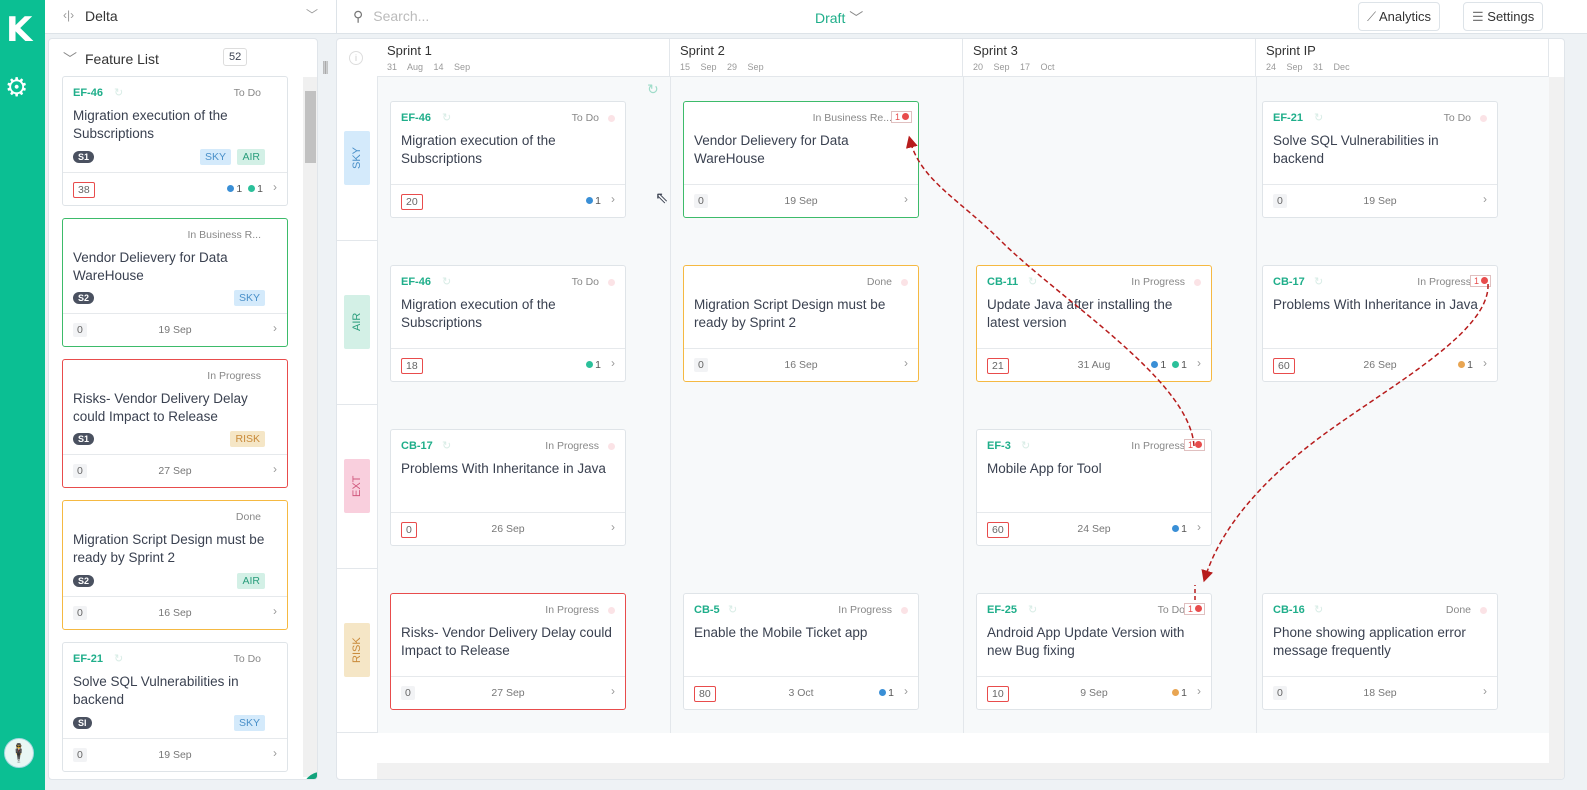 Image resolution: width=1587 pixels, height=790 pixels. Describe the element at coordinates (310, 127) in the screenshot. I see `scroll-thumb` at that location.